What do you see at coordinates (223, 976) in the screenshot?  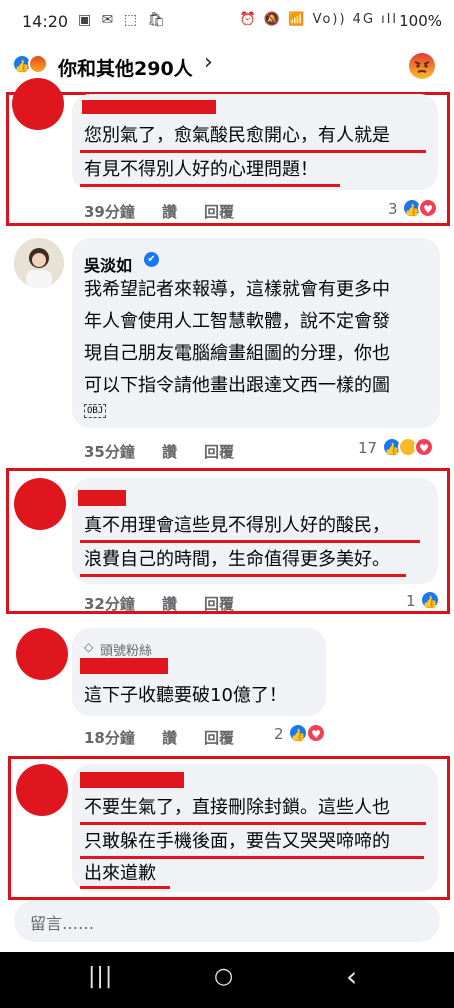 I see `home-icon: ○` at bounding box center [223, 976].